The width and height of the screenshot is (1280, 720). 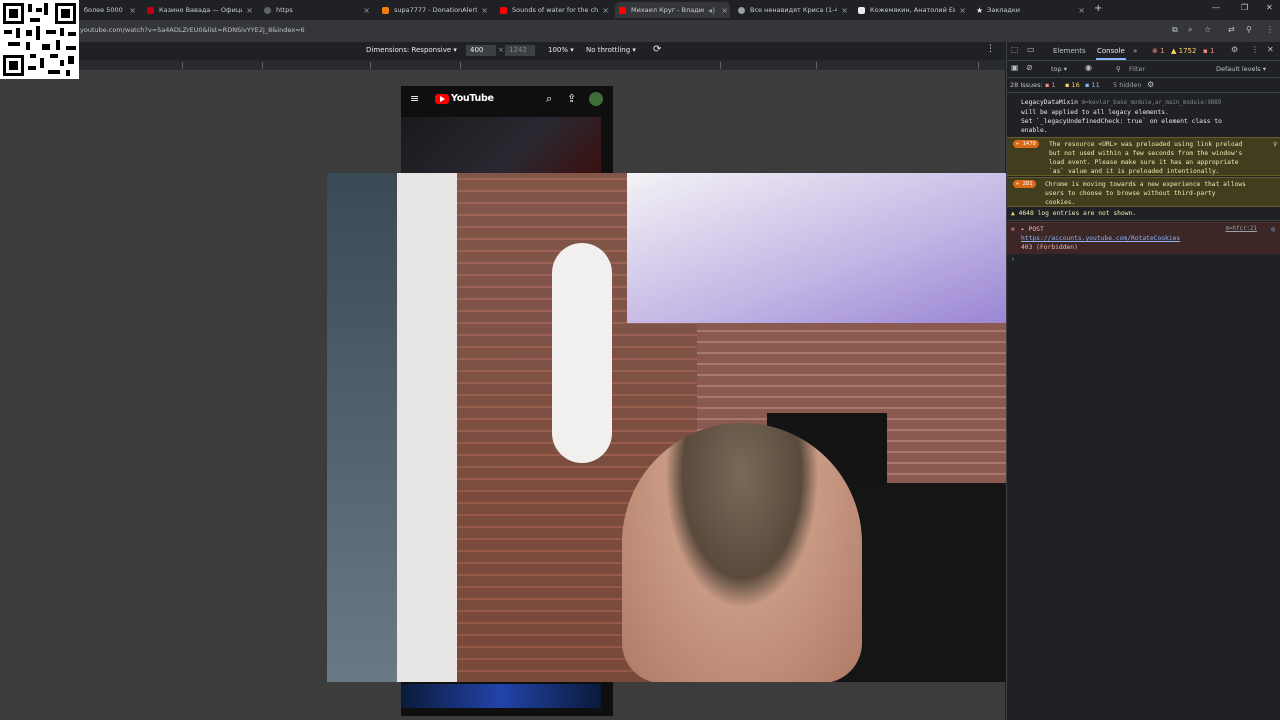 I want to click on issues-label: 28 Issues:, so click(x=1026, y=85).